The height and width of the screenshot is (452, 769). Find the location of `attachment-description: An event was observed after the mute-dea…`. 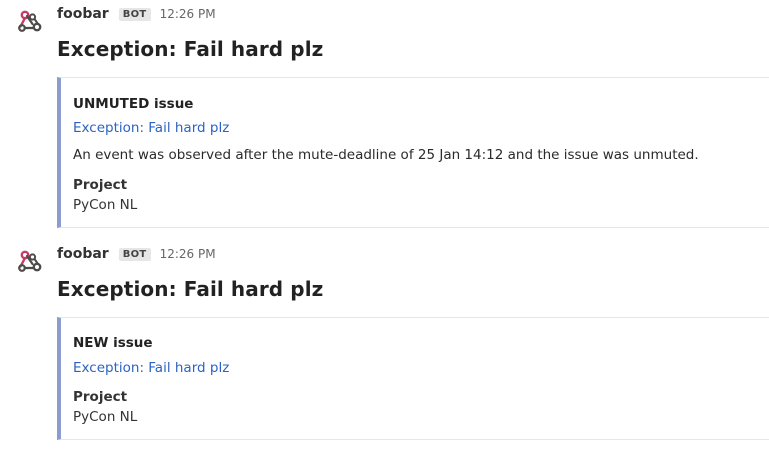

attachment-description: An event was observed after the mute-dea… is located at coordinates (386, 155).